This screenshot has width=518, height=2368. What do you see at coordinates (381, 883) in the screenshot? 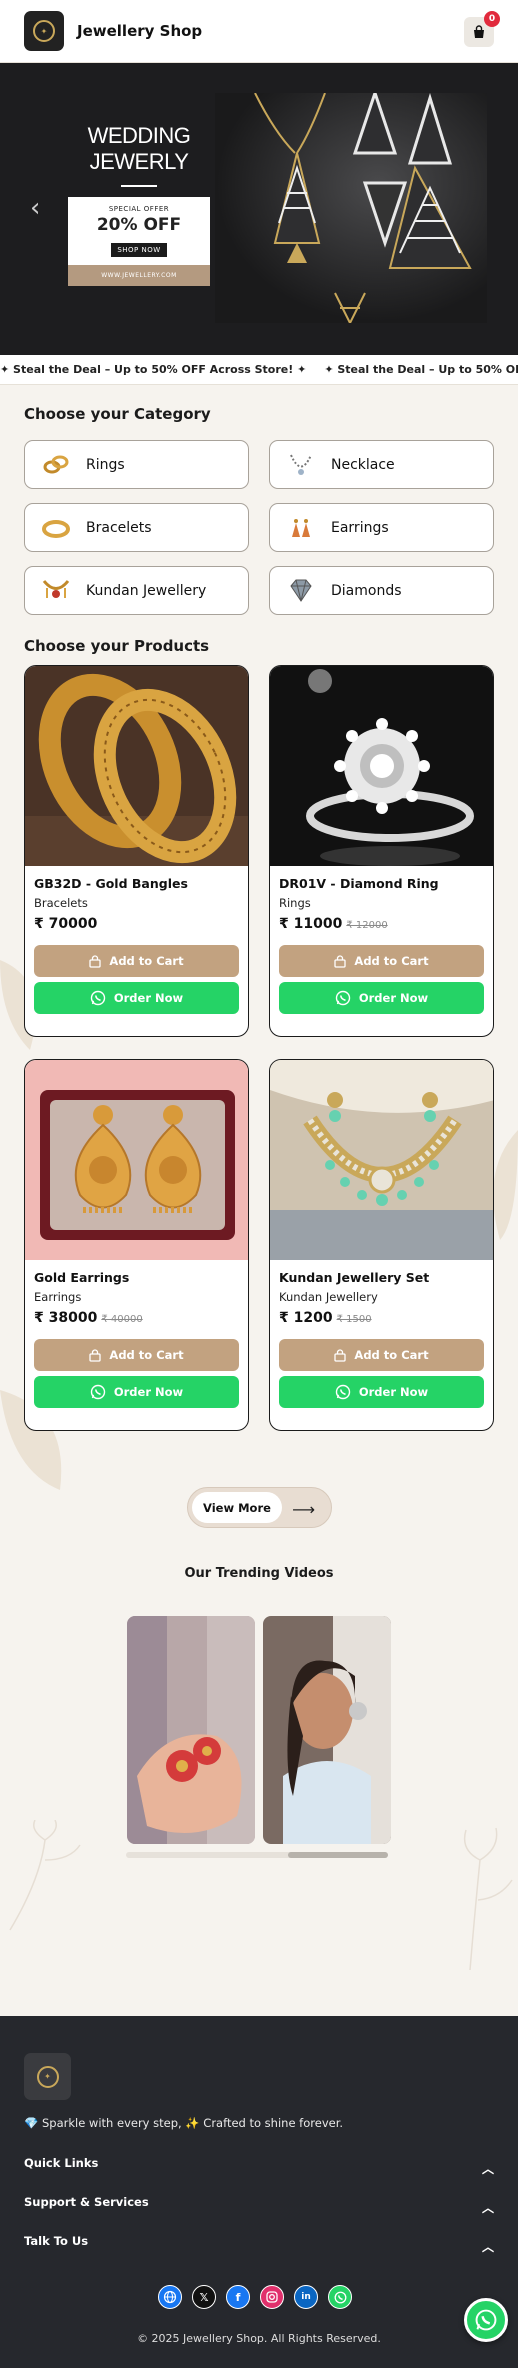
I see `product-name: DR01V - Diamond Ring` at bounding box center [381, 883].